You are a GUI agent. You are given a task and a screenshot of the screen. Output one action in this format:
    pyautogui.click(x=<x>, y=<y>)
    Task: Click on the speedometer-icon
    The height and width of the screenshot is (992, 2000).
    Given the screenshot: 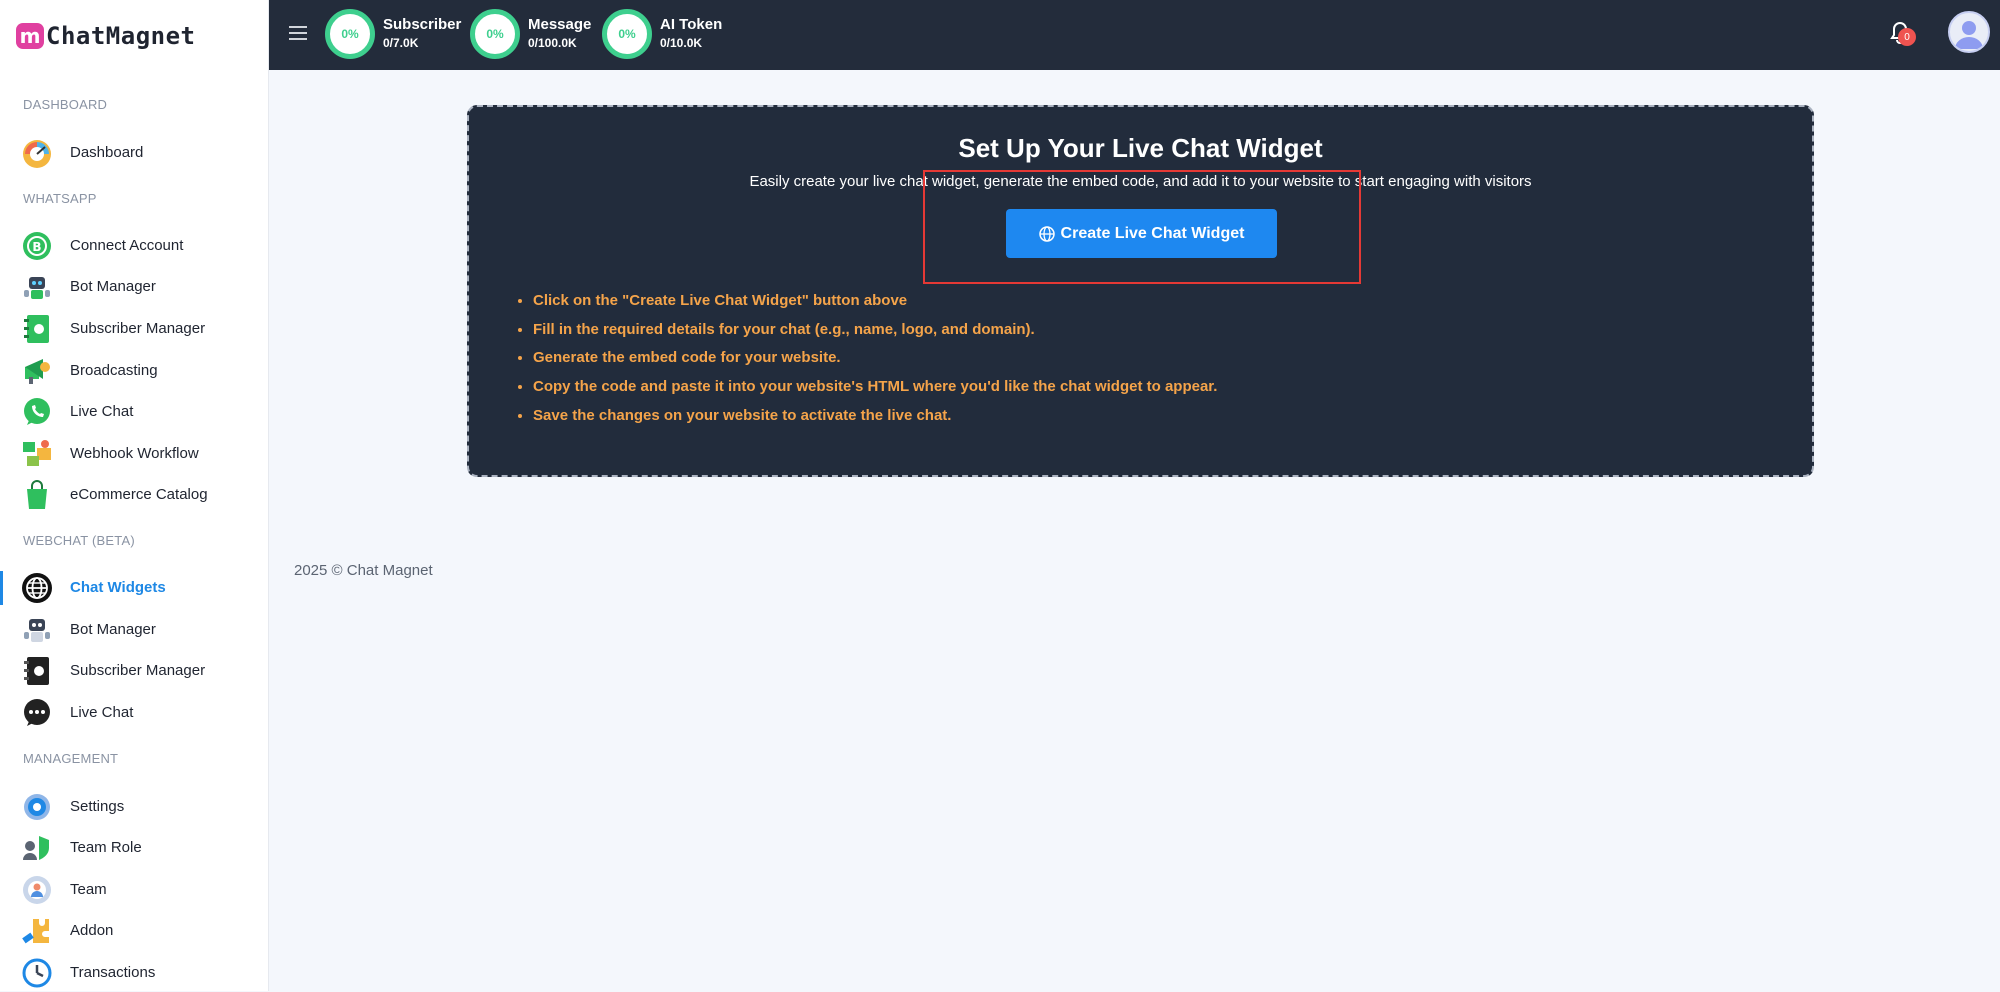 What is the action you would take?
    pyautogui.click(x=37, y=154)
    